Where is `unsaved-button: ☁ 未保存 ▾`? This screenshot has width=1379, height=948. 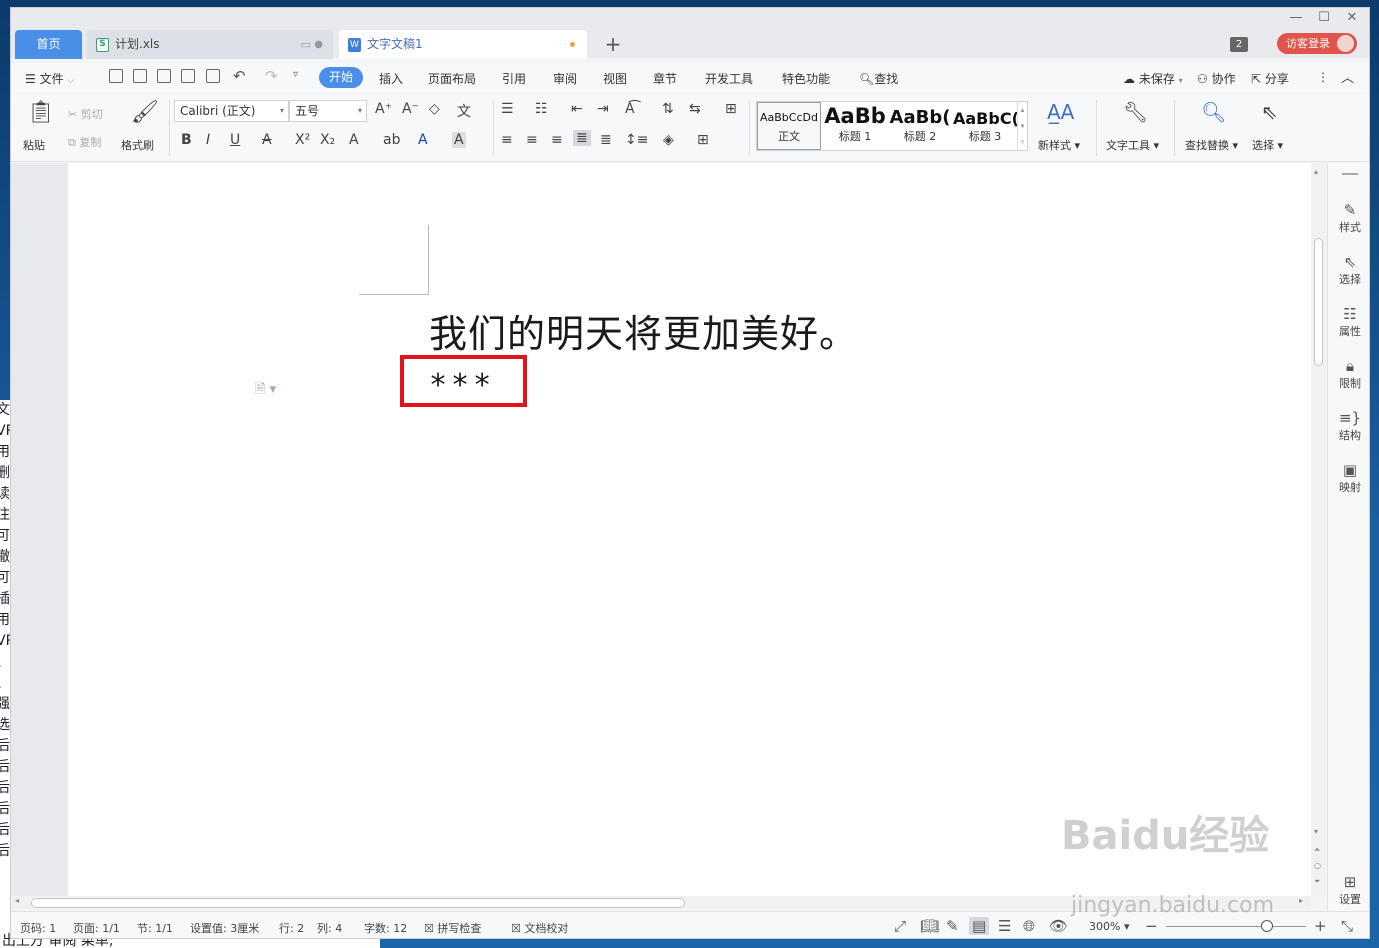 unsaved-button: ☁ 未保存 ▾ is located at coordinates (1153, 78).